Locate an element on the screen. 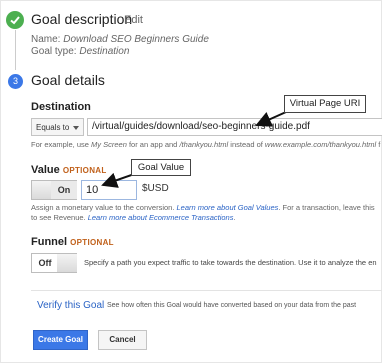  annotation-arrows is located at coordinates (198, 147).